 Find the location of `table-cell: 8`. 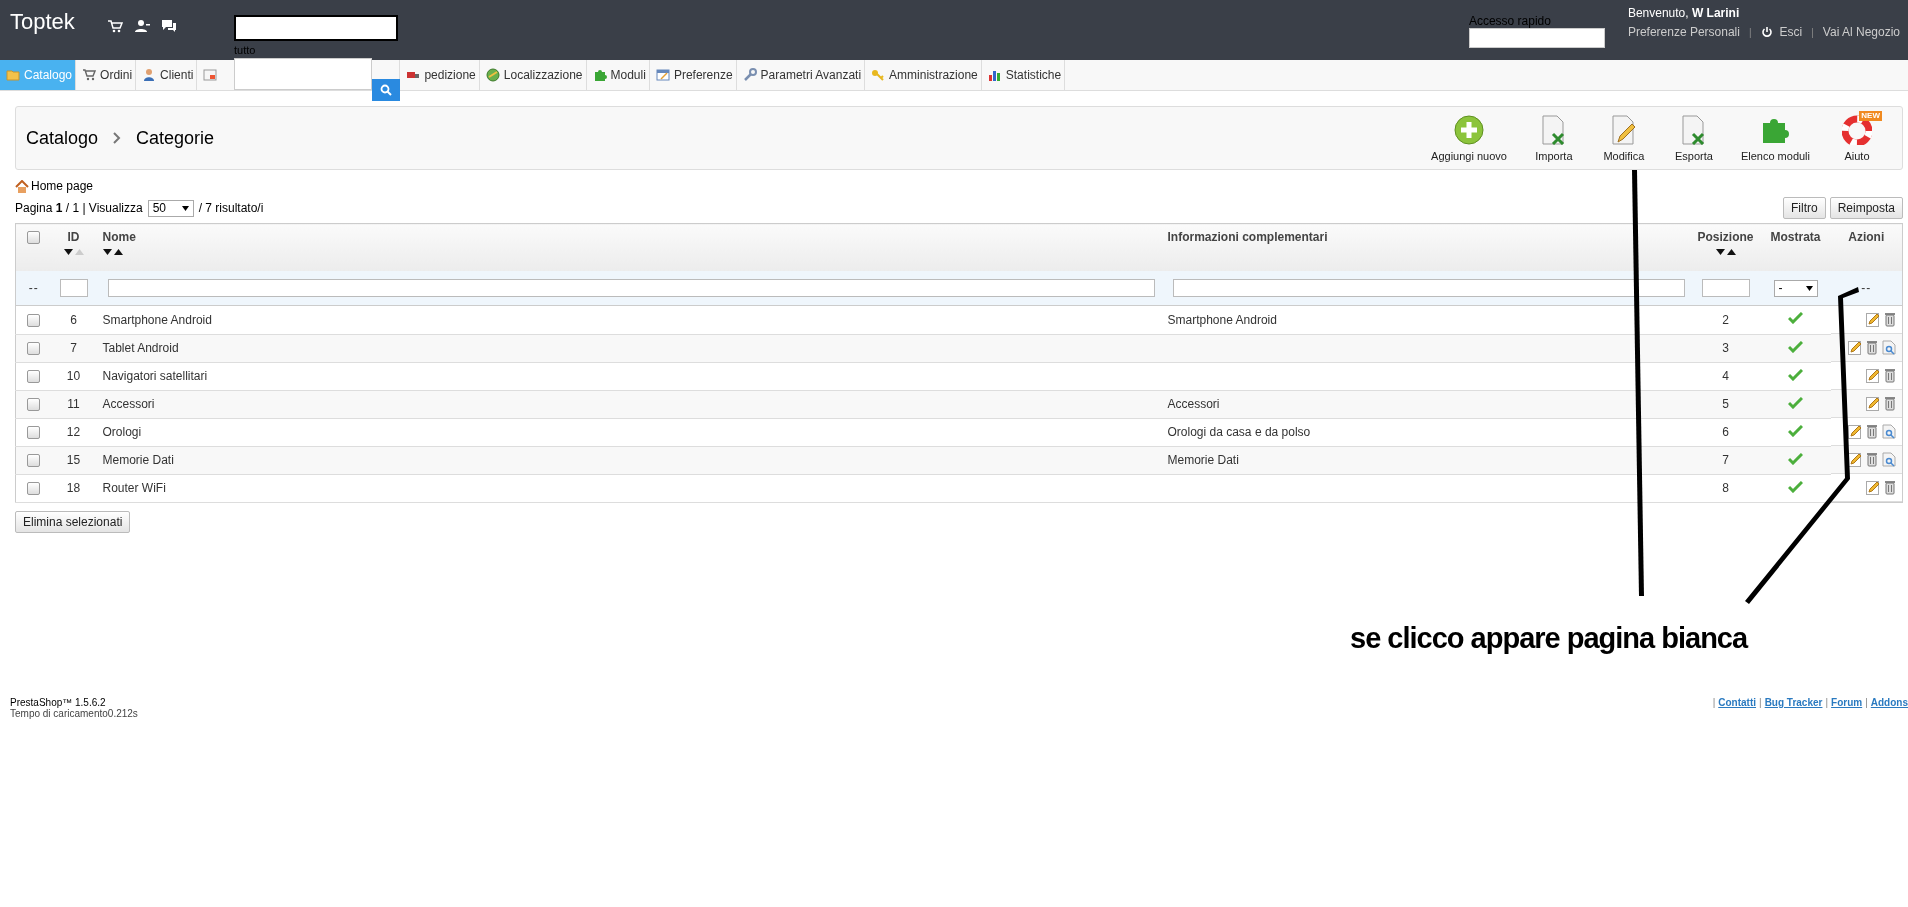

table-cell: 8 is located at coordinates (1725, 488).